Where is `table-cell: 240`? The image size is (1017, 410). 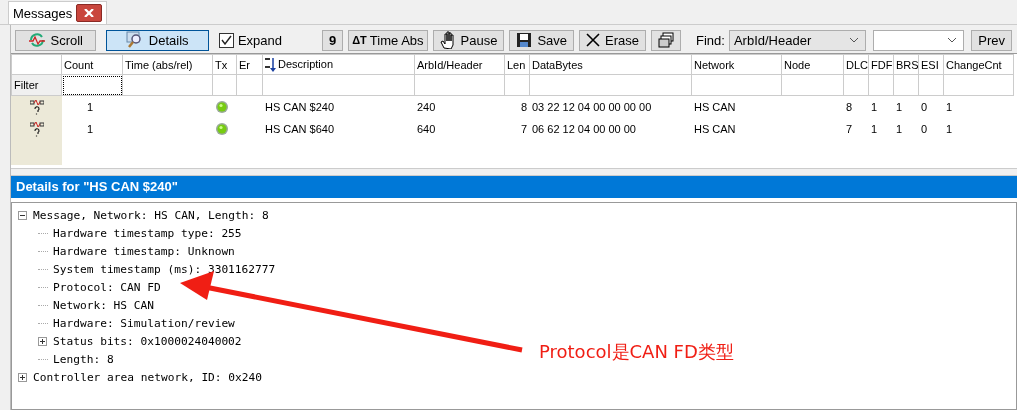
table-cell: 240 is located at coordinates (459, 106).